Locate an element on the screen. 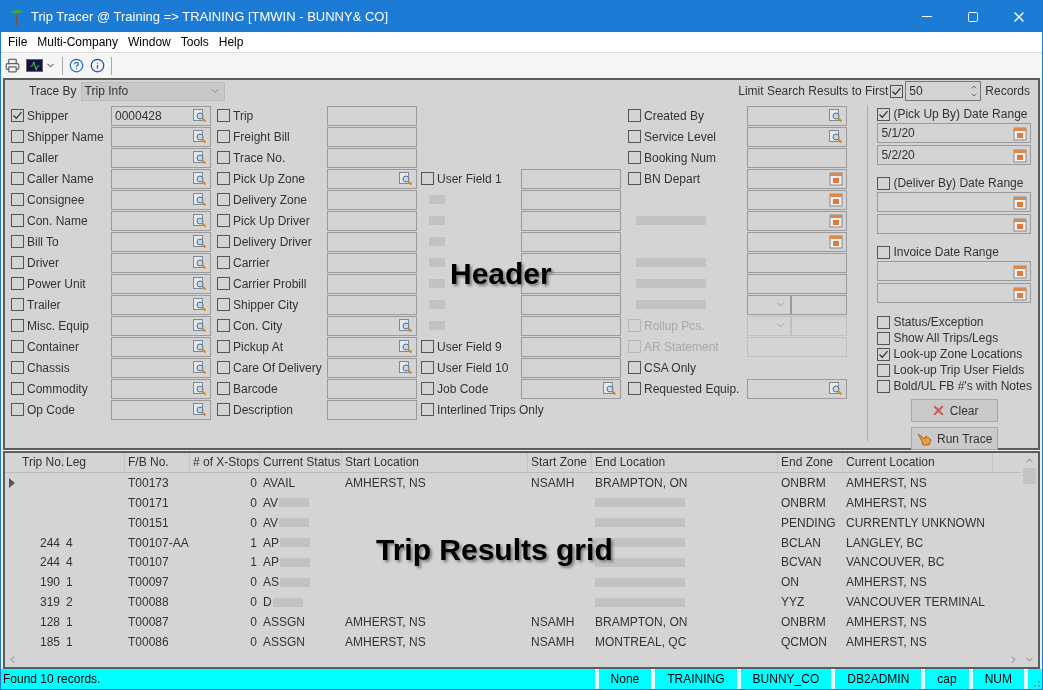  menu-item: Multi-Company is located at coordinates (78, 42).